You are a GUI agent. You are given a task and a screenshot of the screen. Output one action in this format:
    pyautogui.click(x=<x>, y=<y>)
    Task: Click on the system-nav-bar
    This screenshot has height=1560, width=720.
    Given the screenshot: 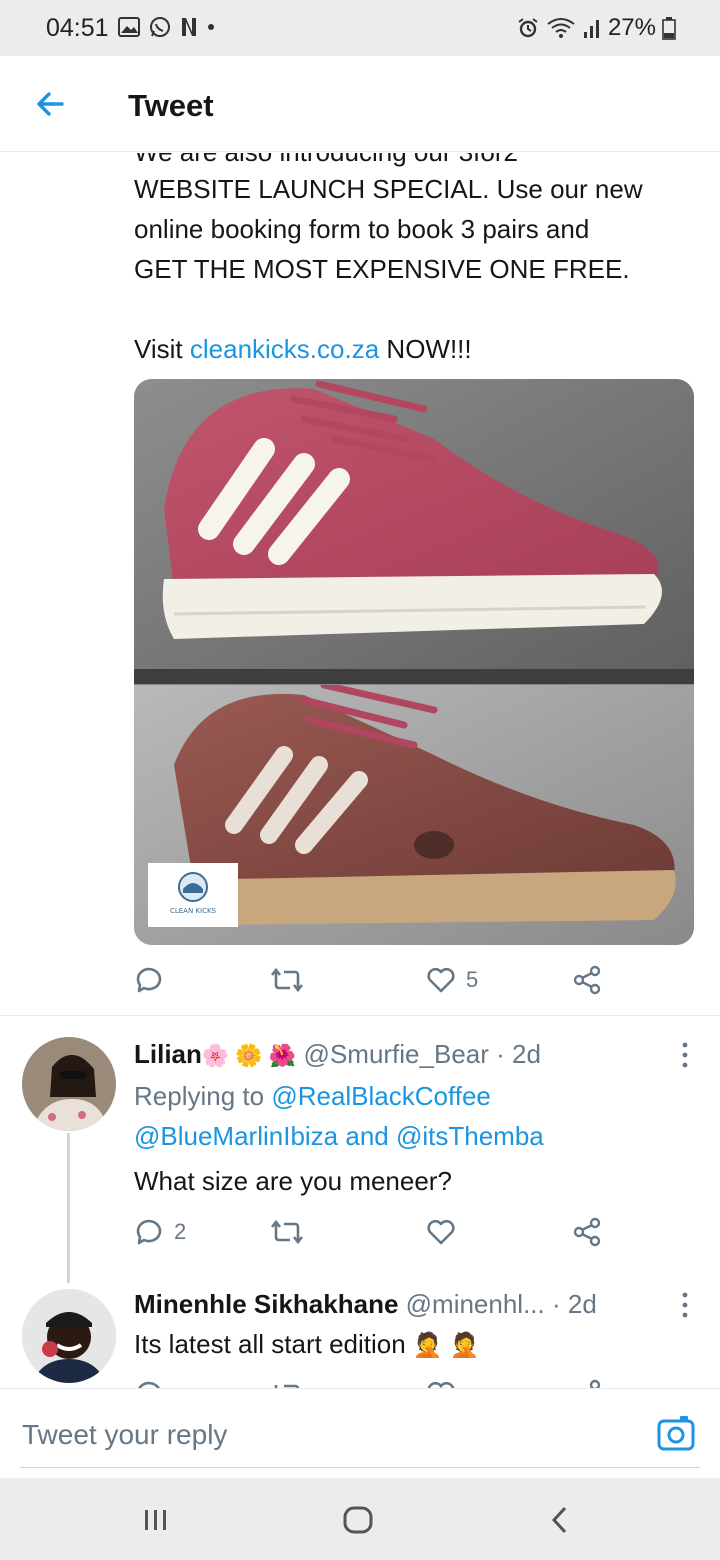 What is the action you would take?
    pyautogui.click(x=360, y=1519)
    